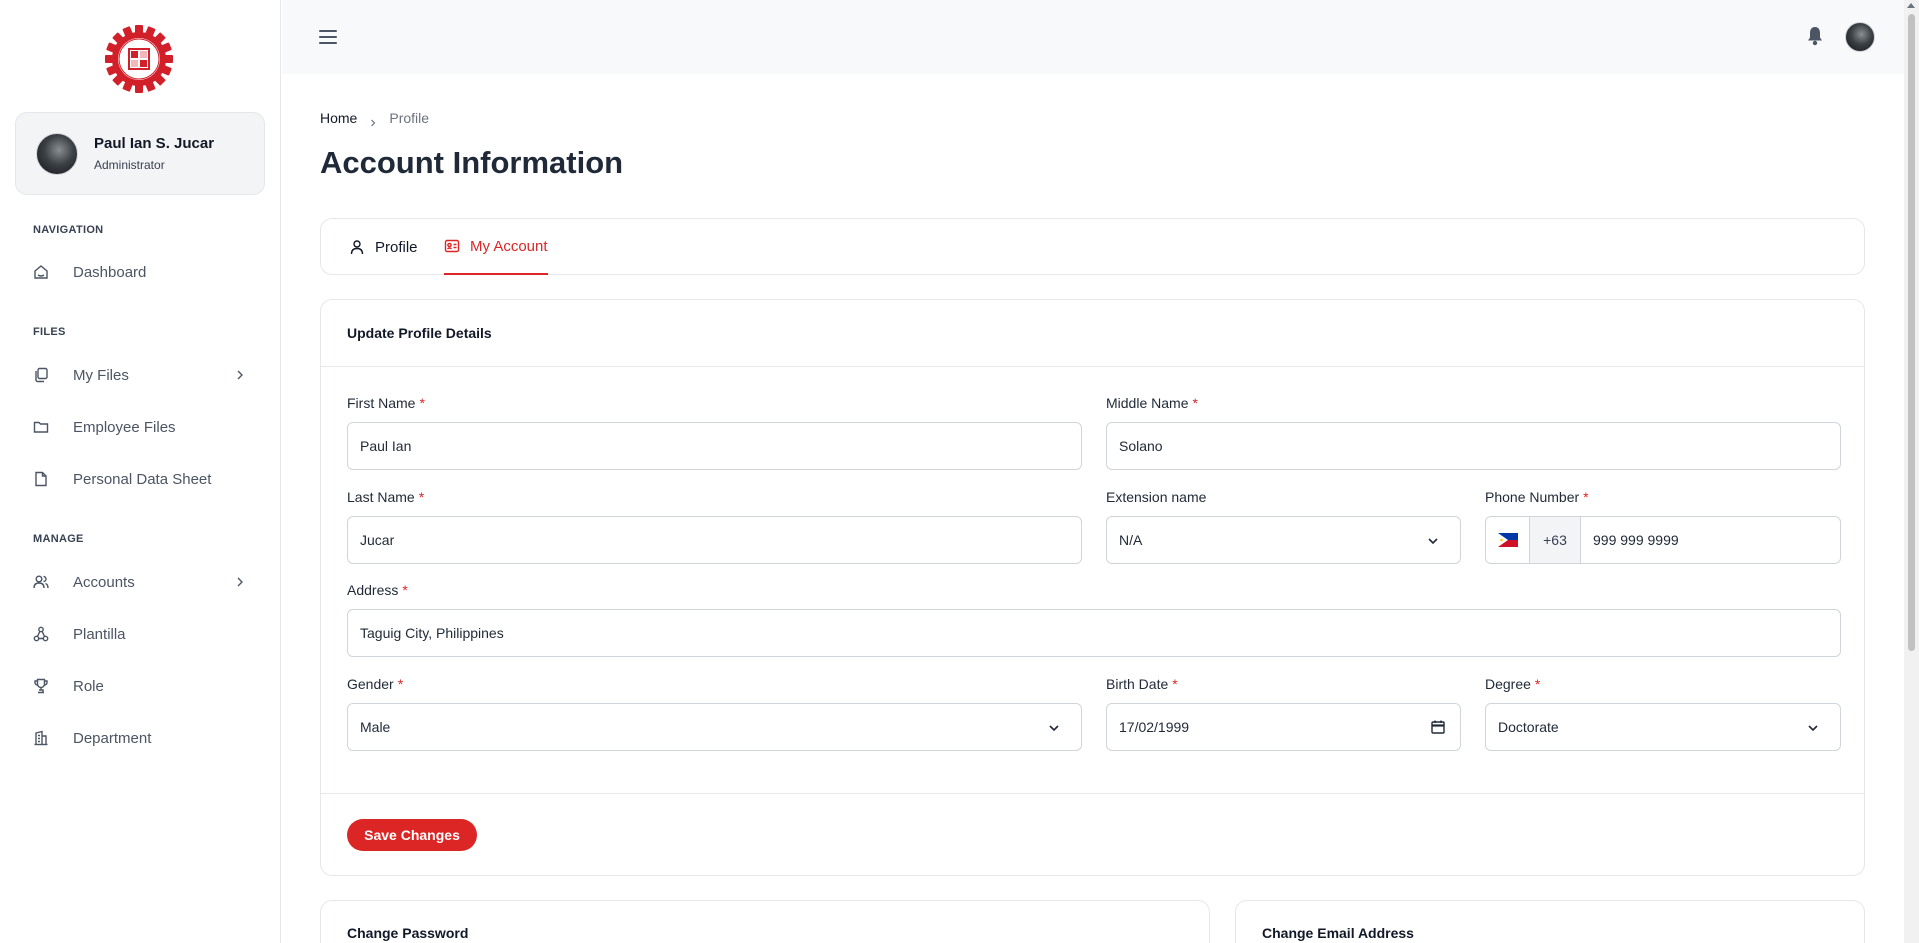  What do you see at coordinates (41, 738) in the screenshot?
I see `building-icon` at bounding box center [41, 738].